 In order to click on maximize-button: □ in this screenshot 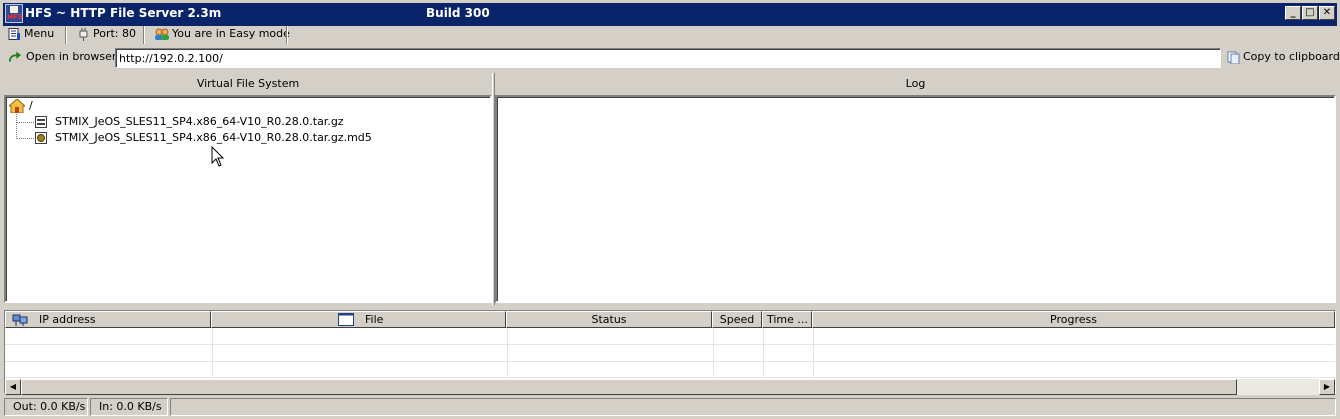, I will do `click(1310, 13)`.